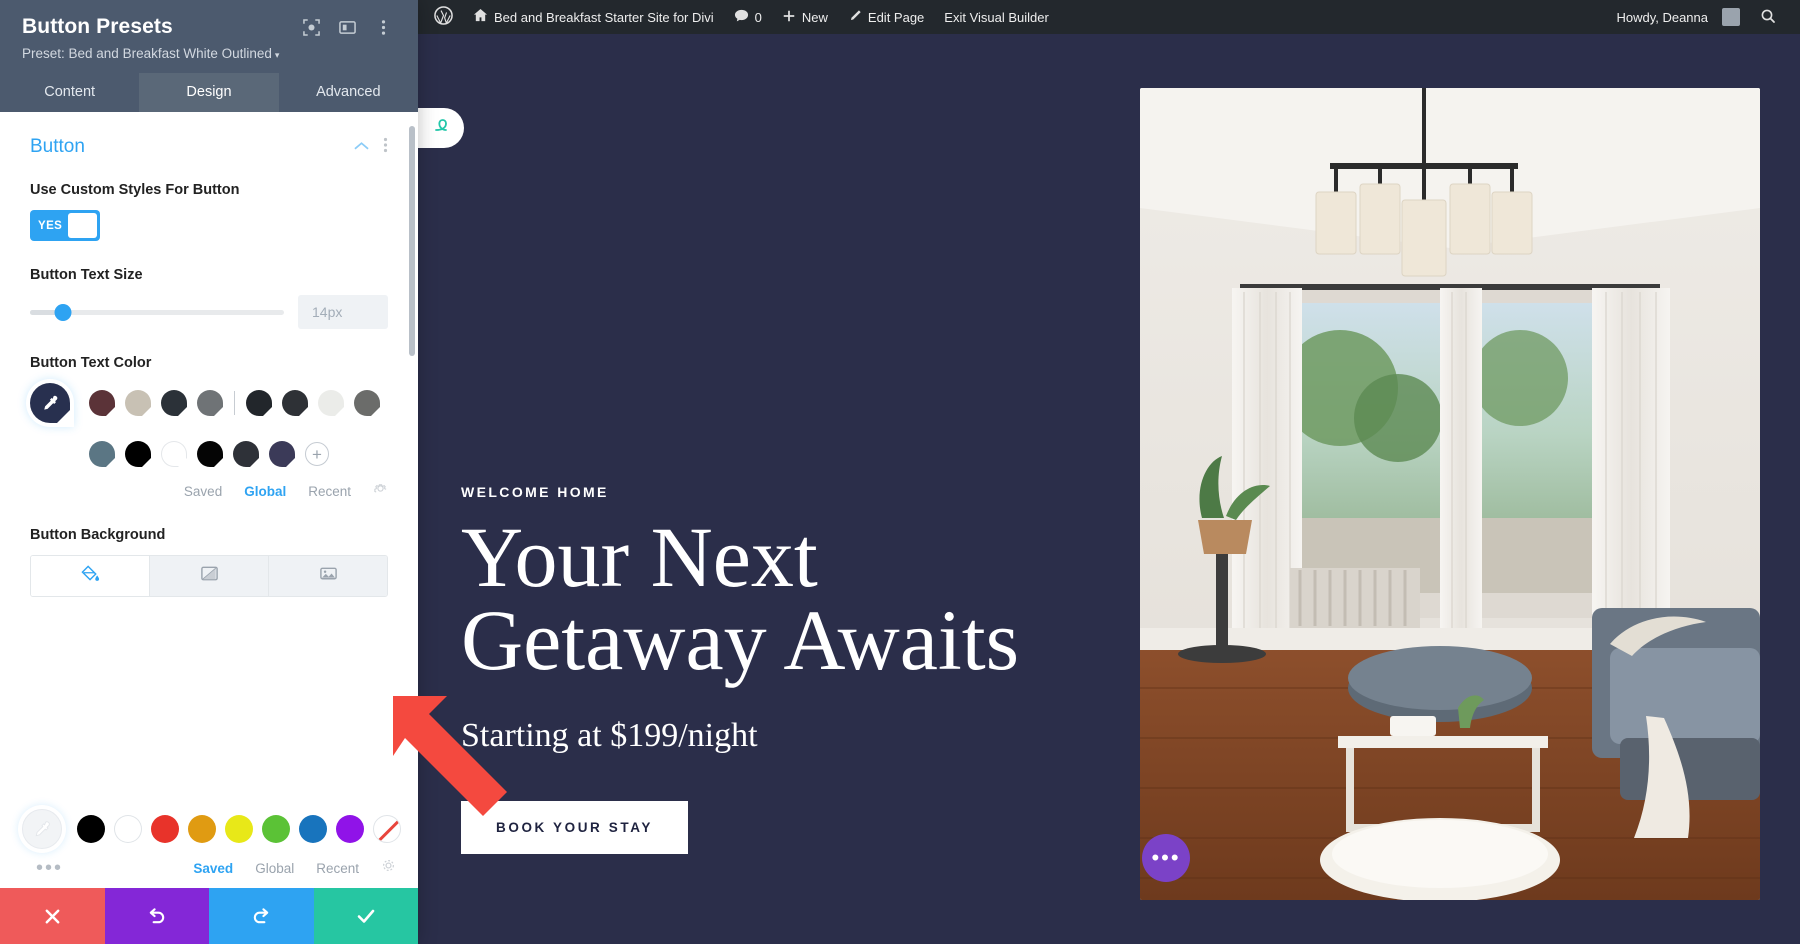  Describe the element at coordinates (213, 868) in the screenshot. I see `picker-scope-saved: Saved` at that location.